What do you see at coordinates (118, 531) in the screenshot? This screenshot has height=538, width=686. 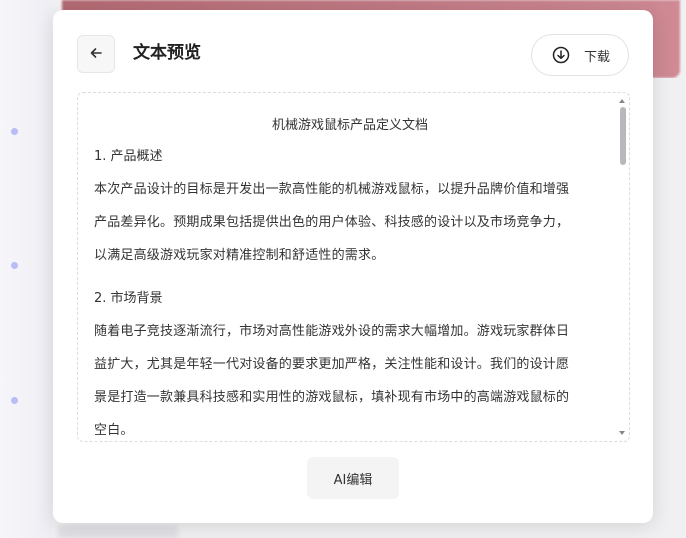 I see `background-text` at bounding box center [118, 531].